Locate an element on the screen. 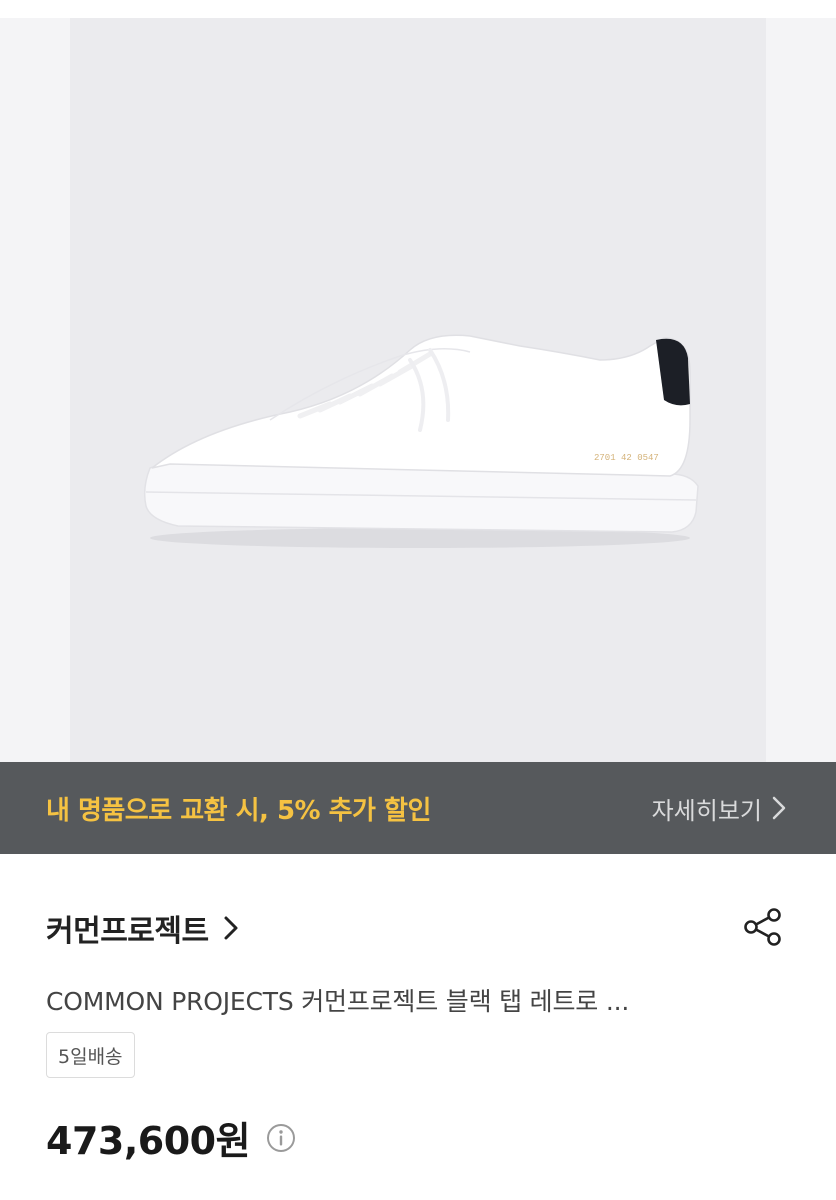 This screenshot has width=836, height=1200. brand-name: 커먼프로젝트 is located at coordinates (127, 931).